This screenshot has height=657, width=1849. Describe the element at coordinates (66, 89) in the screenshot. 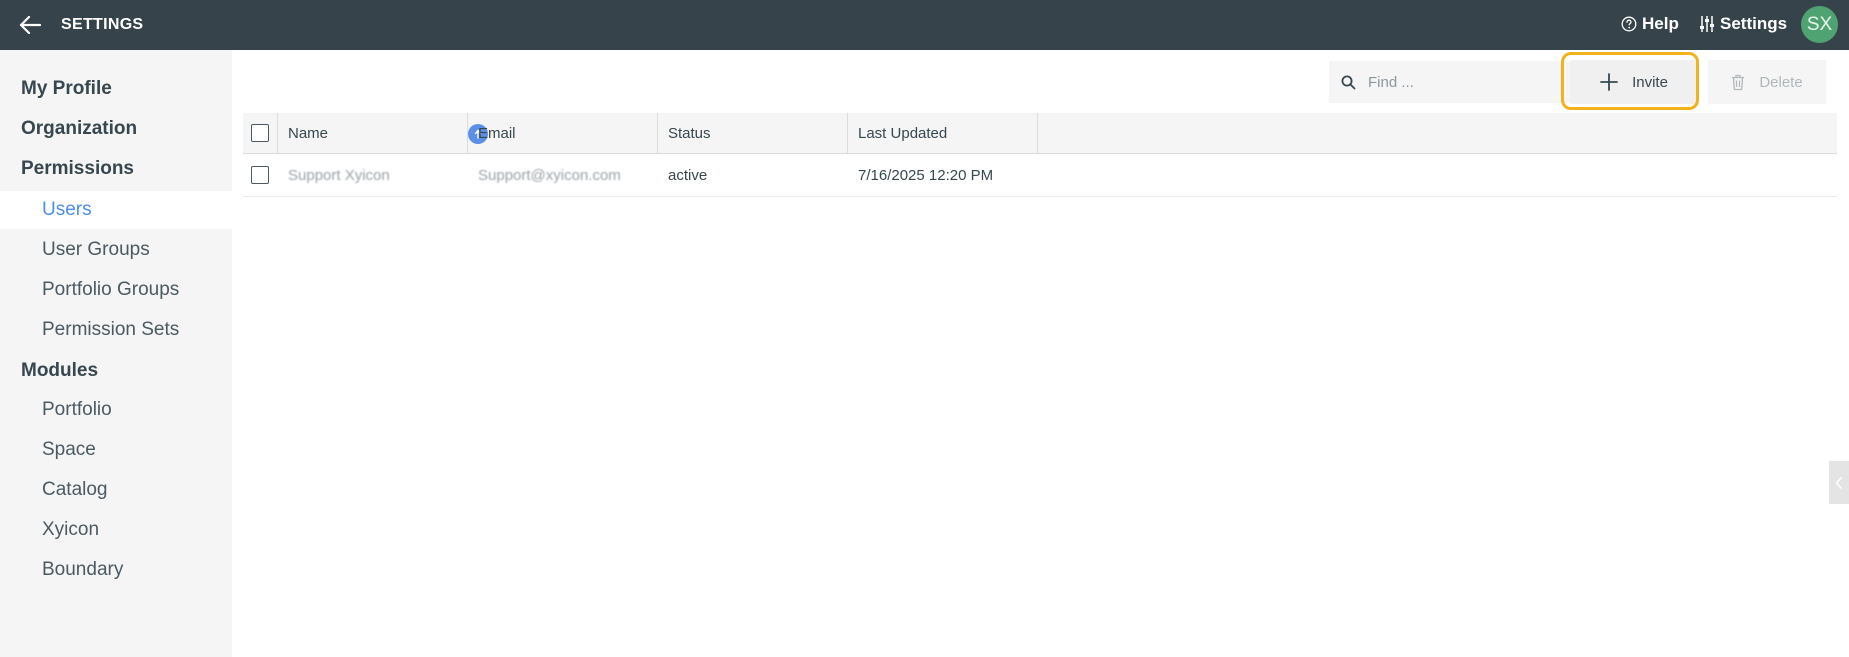

I see `sidebar-section-my-profile: My Profile` at that location.